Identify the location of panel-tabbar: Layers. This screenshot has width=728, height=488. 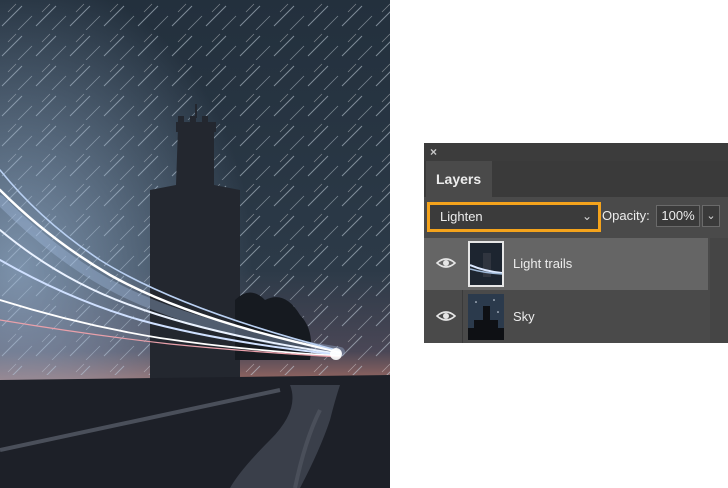
(576, 179).